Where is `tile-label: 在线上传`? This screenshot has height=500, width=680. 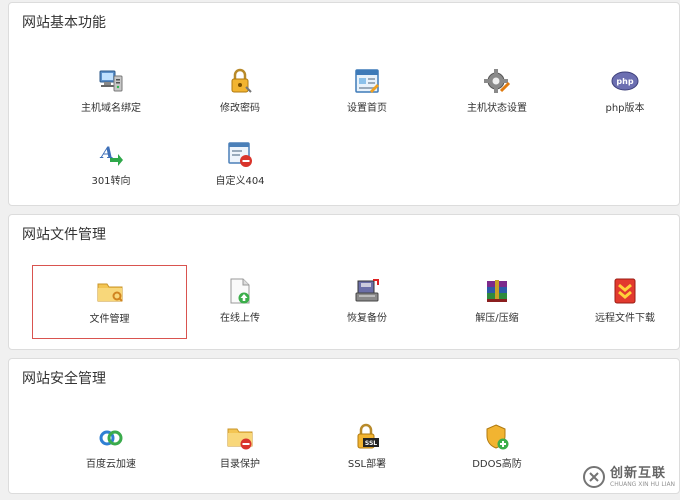 tile-label: 在线上传 is located at coordinates (240, 318).